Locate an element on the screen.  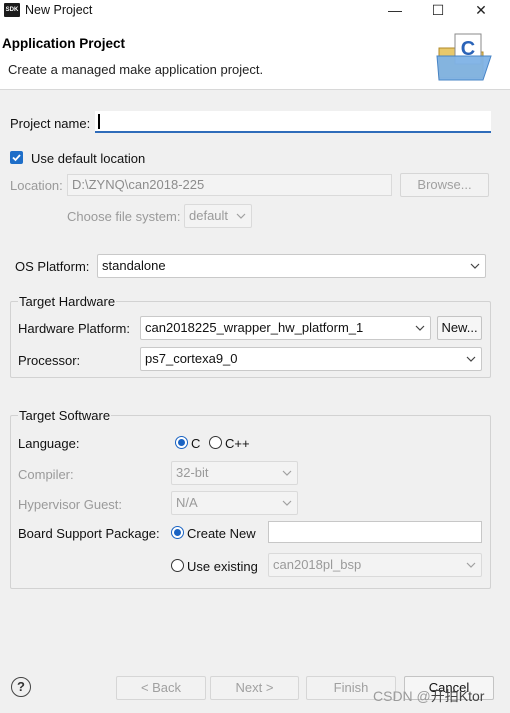
file-system-label: Choose file system: is located at coordinates (124, 216).